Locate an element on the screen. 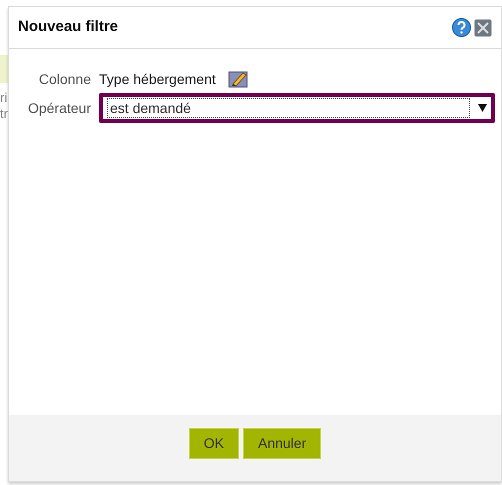  background-text: tr is located at coordinates (4, 114).